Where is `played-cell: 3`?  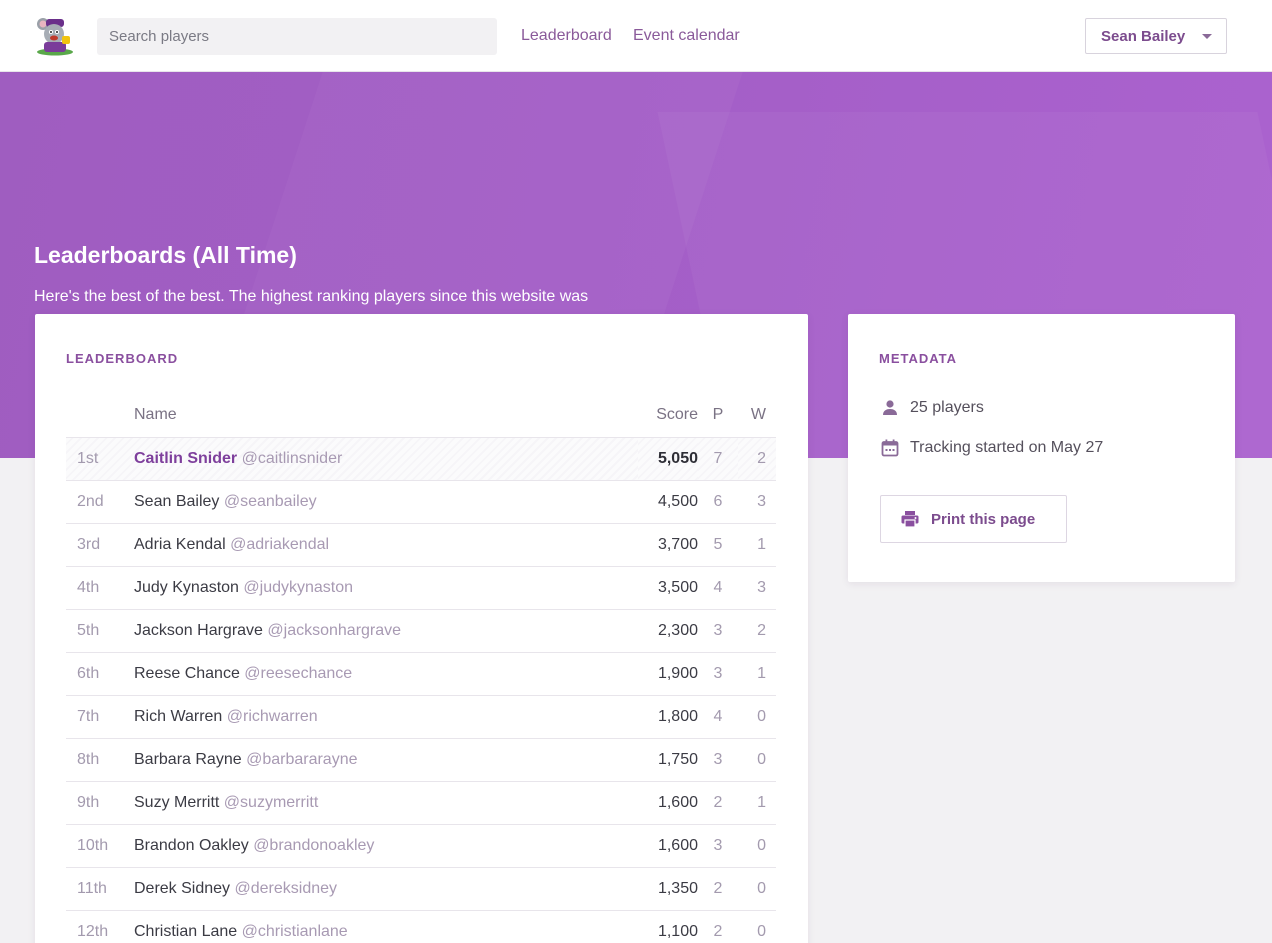 played-cell: 3 is located at coordinates (718, 674).